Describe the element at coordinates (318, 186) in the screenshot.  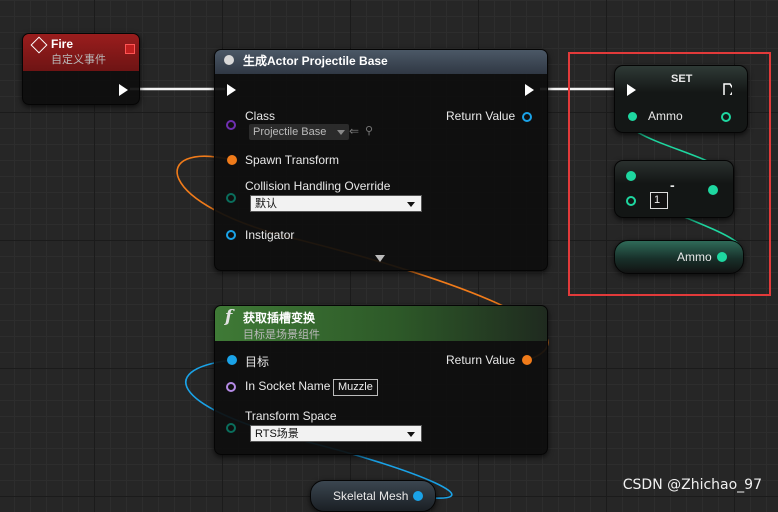
I see `collision-label: Collision Handling Override` at that location.